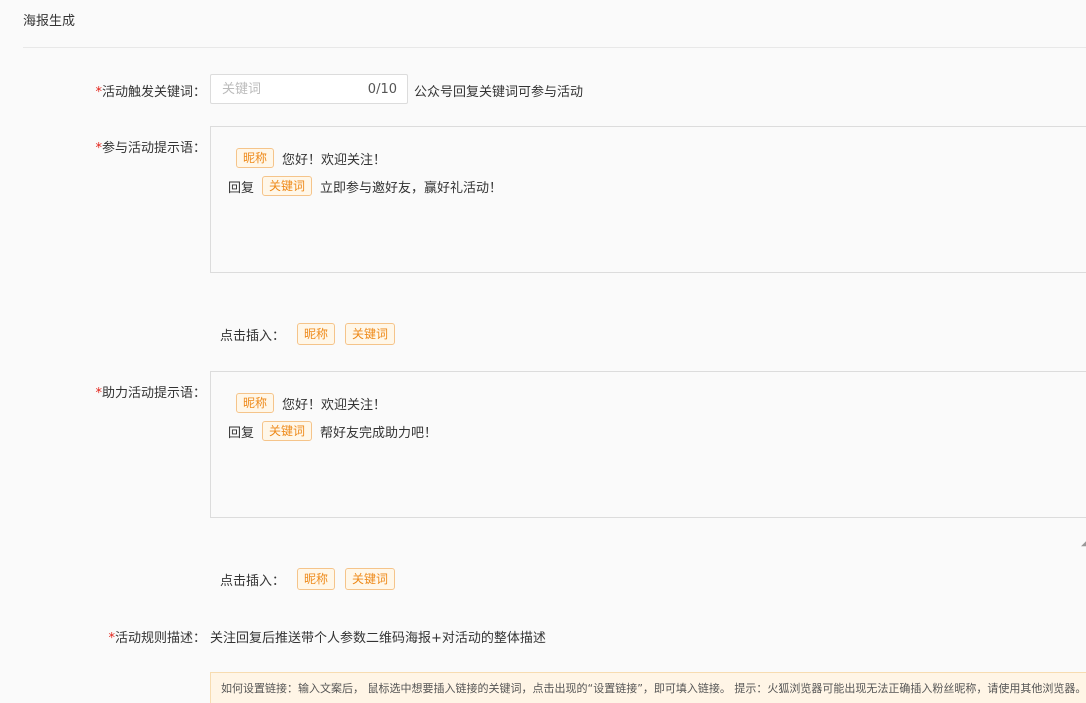 Image resolution: width=1086 pixels, height=703 pixels. I want to click on join-prompt-line-1: 昵称 您好！欢迎关注！, so click(307, 158).